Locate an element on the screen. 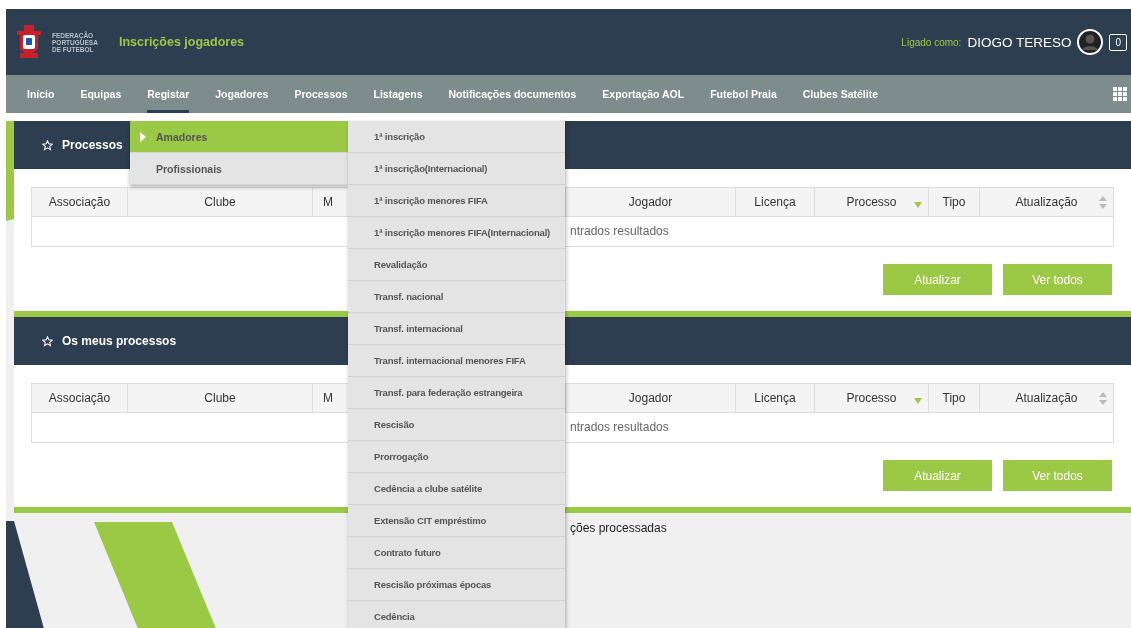  submenu-item: Transf. internacional menores FIFA is located at coordinates (456, 361).